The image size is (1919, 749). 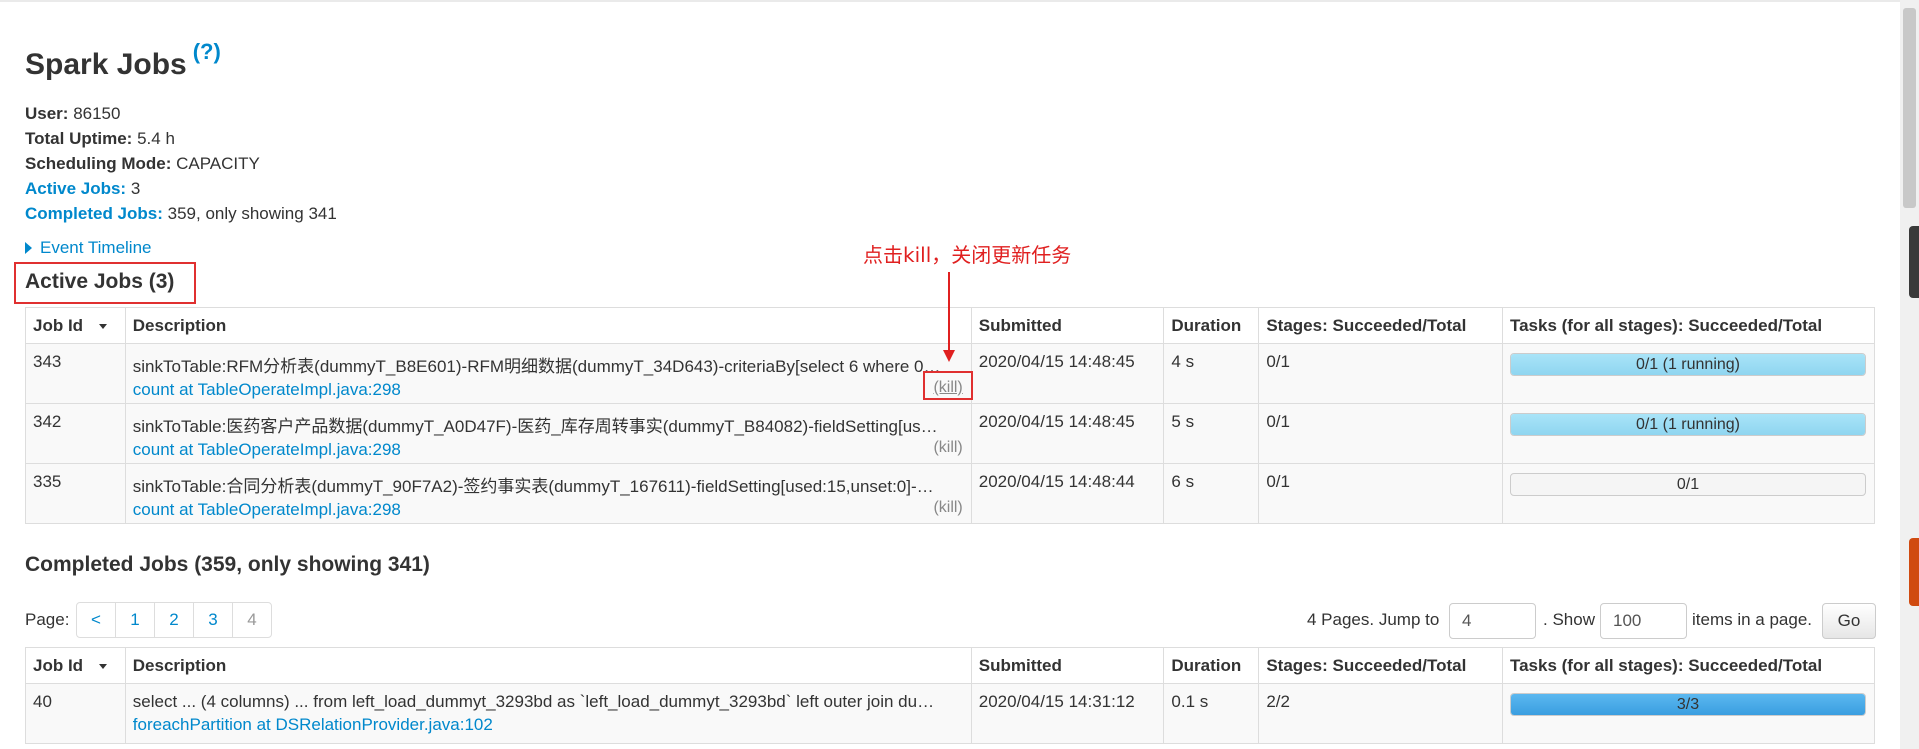 I want to click on job-tasks: 0/1, so click(x=1688, y=493).